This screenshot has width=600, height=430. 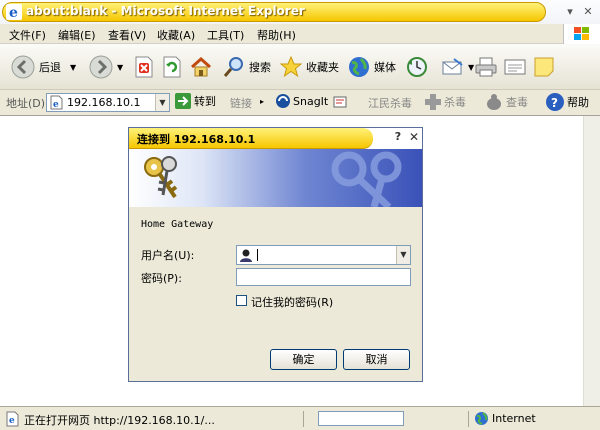 I want to click on forward-button: ▼, so click(x=105, y=67).